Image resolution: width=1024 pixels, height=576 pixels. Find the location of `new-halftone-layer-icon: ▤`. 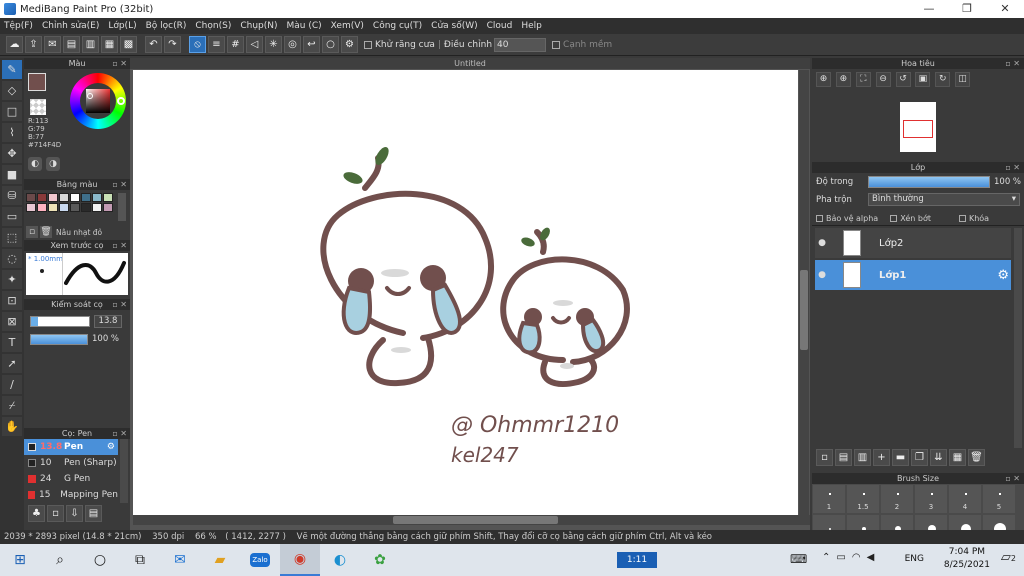

new-halftone-layer-icon: ▤ is located at coordinates (843, 457).